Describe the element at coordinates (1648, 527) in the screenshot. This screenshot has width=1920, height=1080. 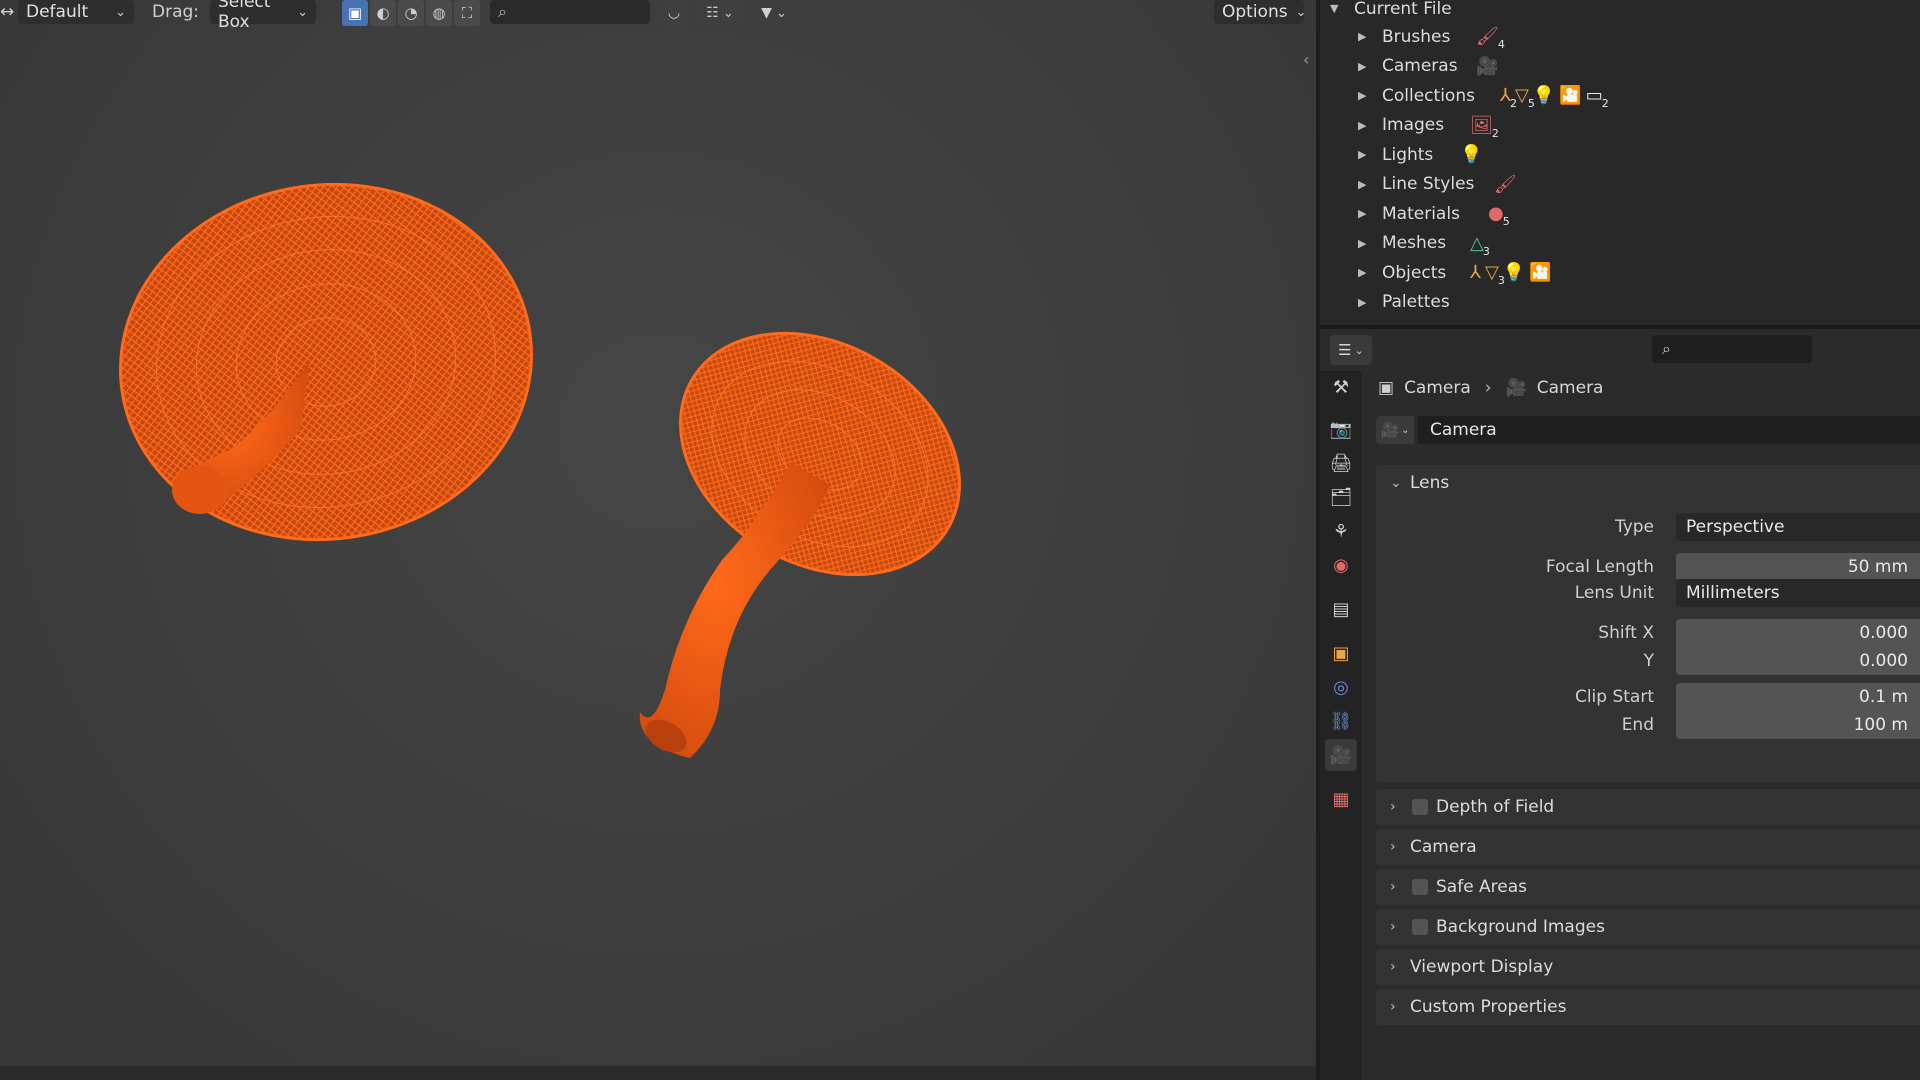
I see `lens-row-type: Type Perspective` at that location.